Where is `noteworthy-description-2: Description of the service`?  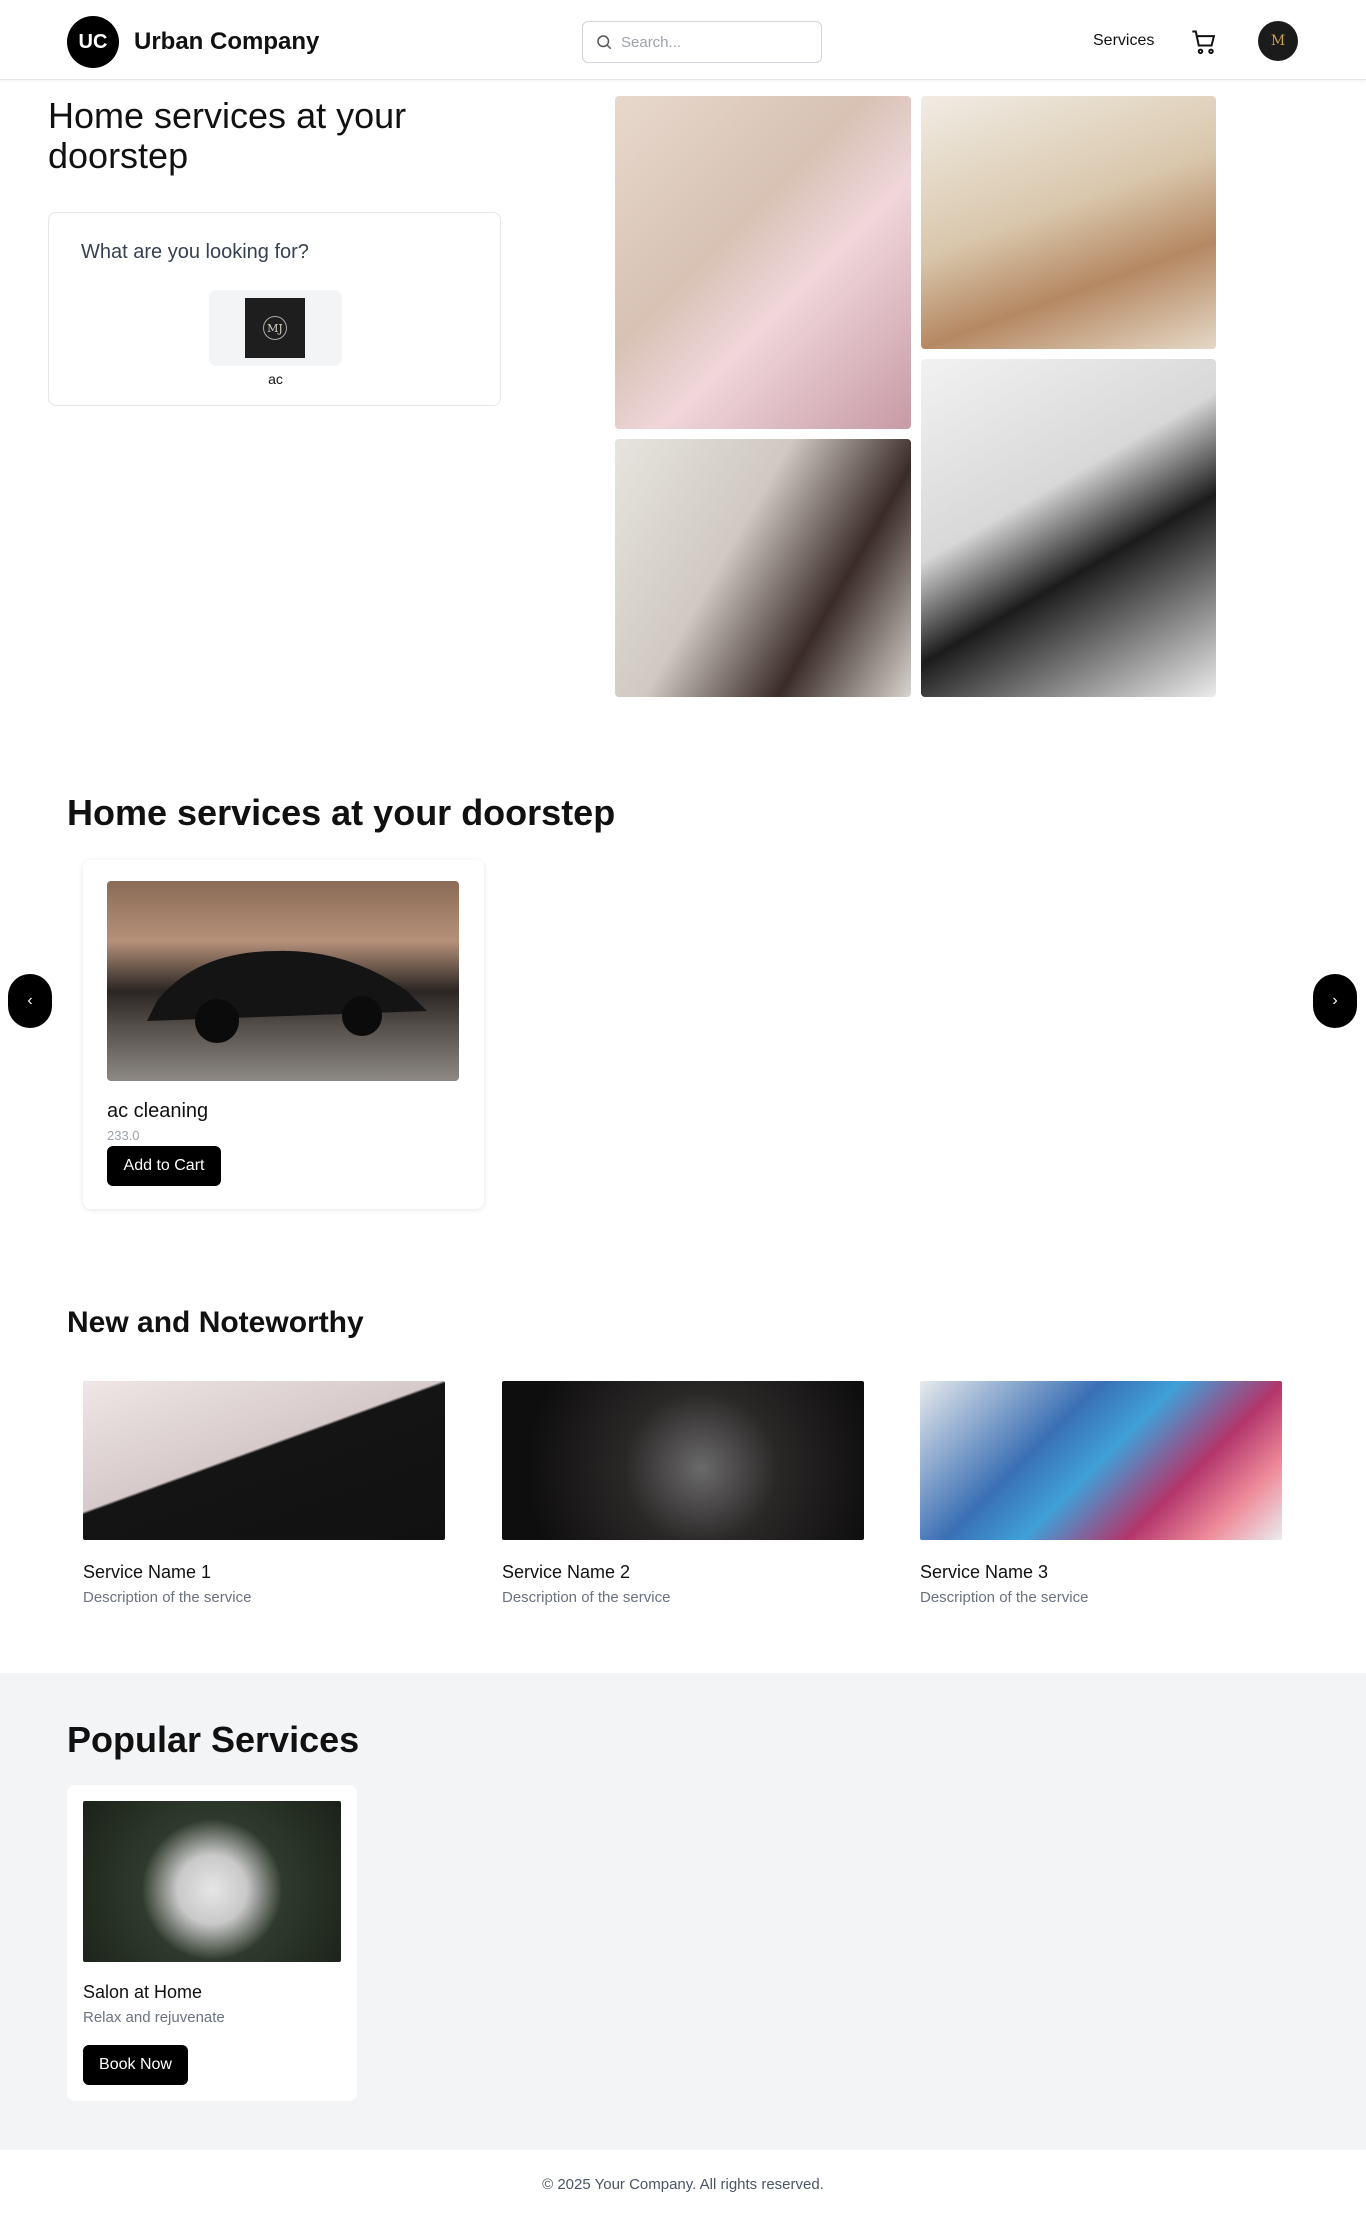 noteworthy-description-2: Description of the service is located at coordinates (586, 1597).